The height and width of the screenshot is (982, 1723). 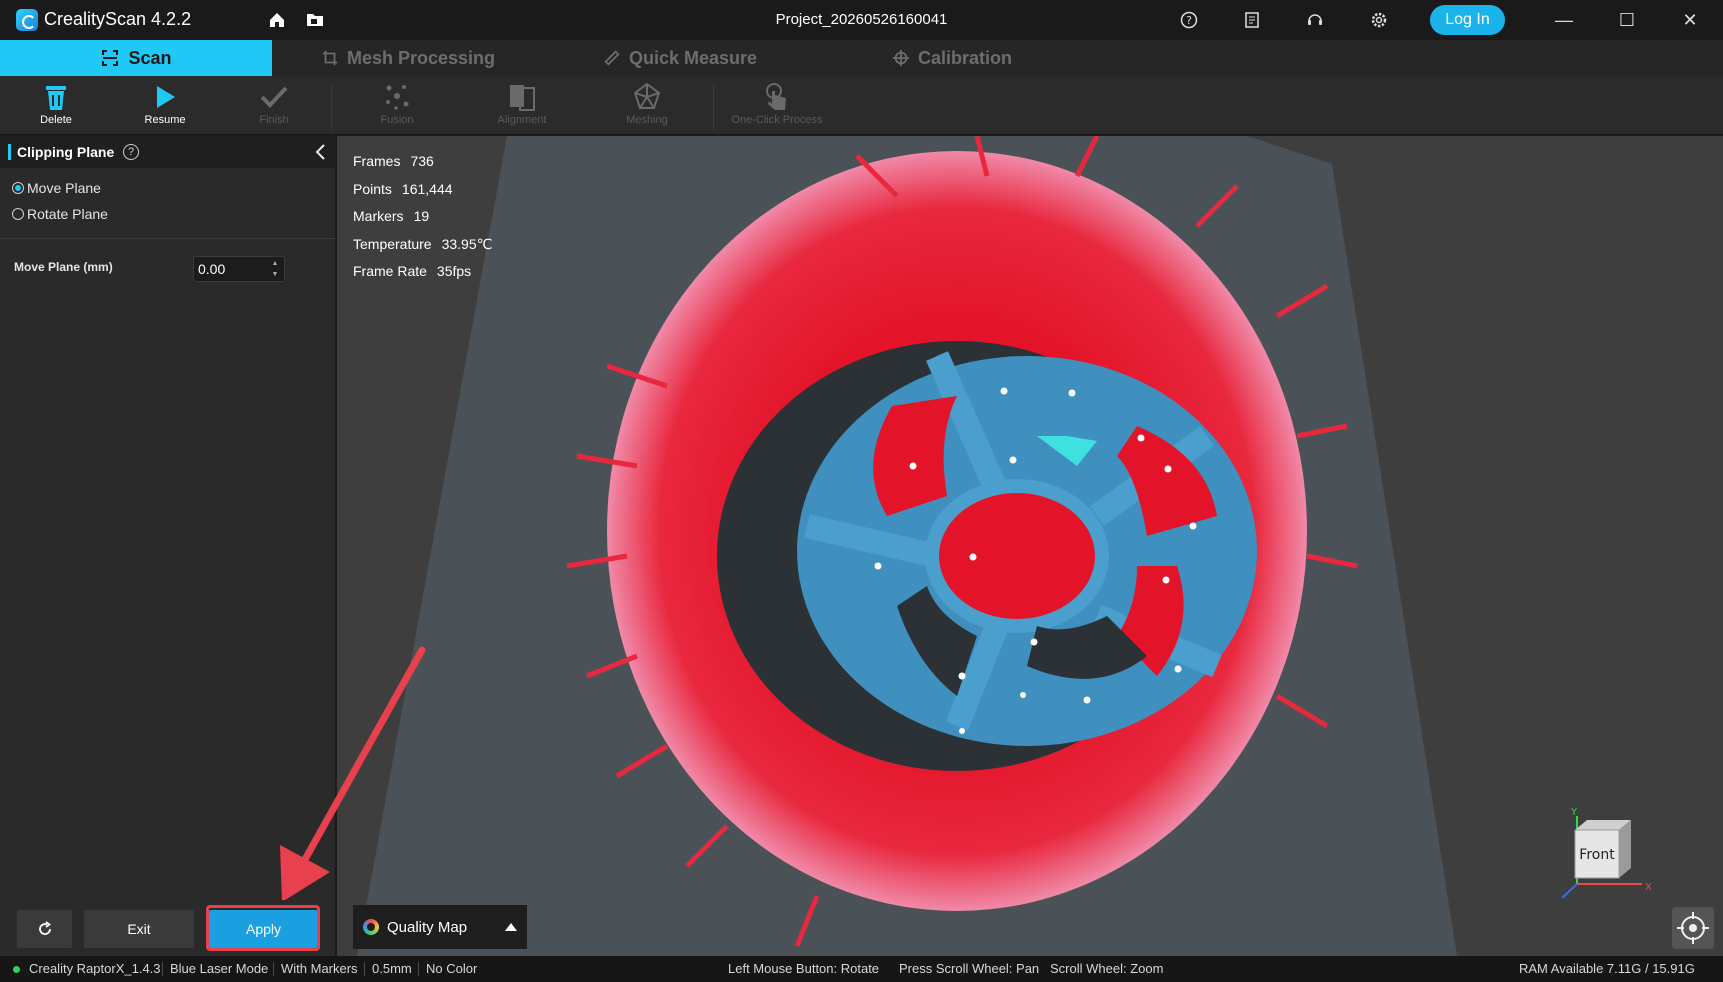 What do you see at coordinates (423, 243) in the screenshot?
I see `stat-temperature: Temperature 33.95℃` at bounding box center [423, 243].